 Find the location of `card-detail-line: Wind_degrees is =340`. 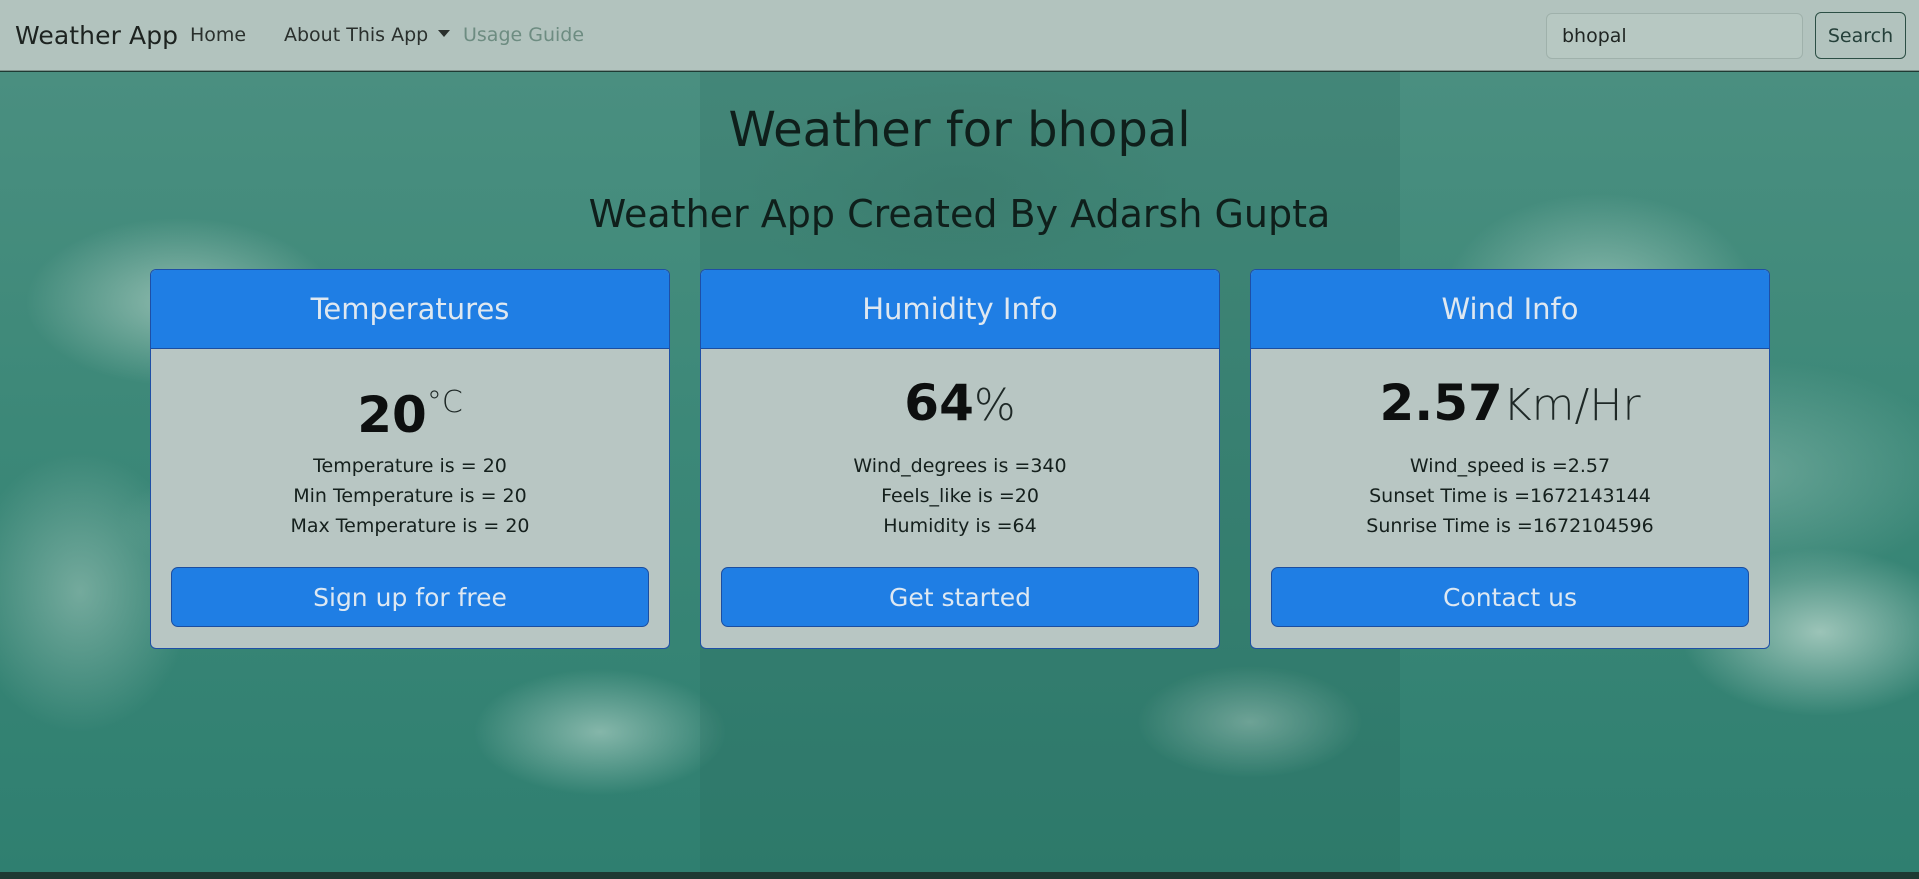

card-detail-line: Wind_degrees is =340 is located at coordinates (960, 466).